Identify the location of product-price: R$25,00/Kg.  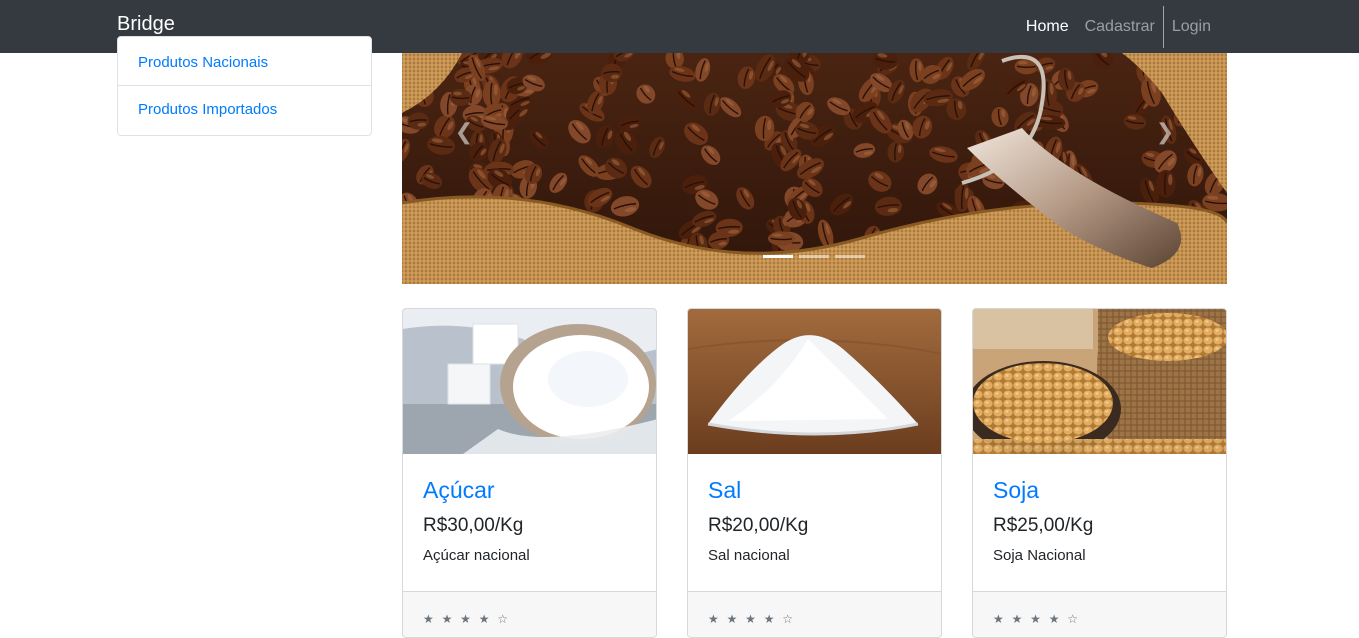
(1043, 525).